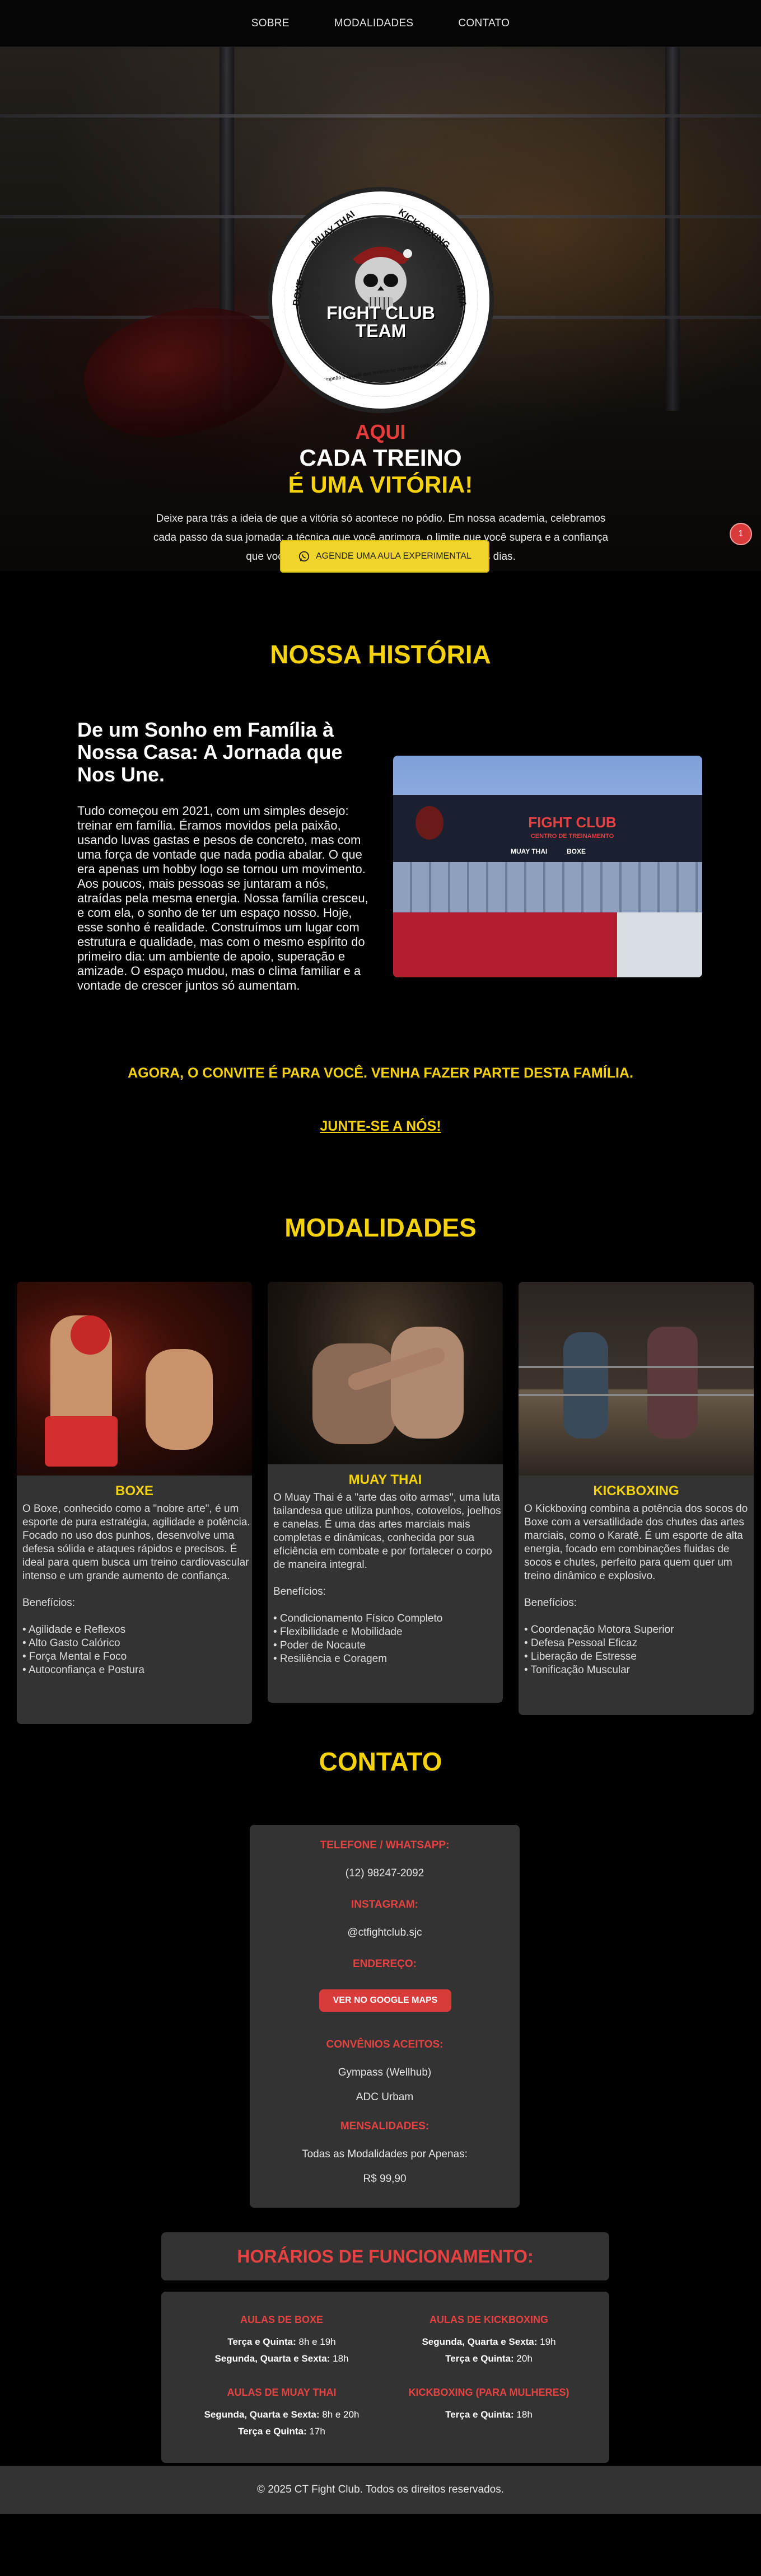  I want to click on hours-block-label: KICKBOXING (PARA MULHERES), so click(489, 2392).